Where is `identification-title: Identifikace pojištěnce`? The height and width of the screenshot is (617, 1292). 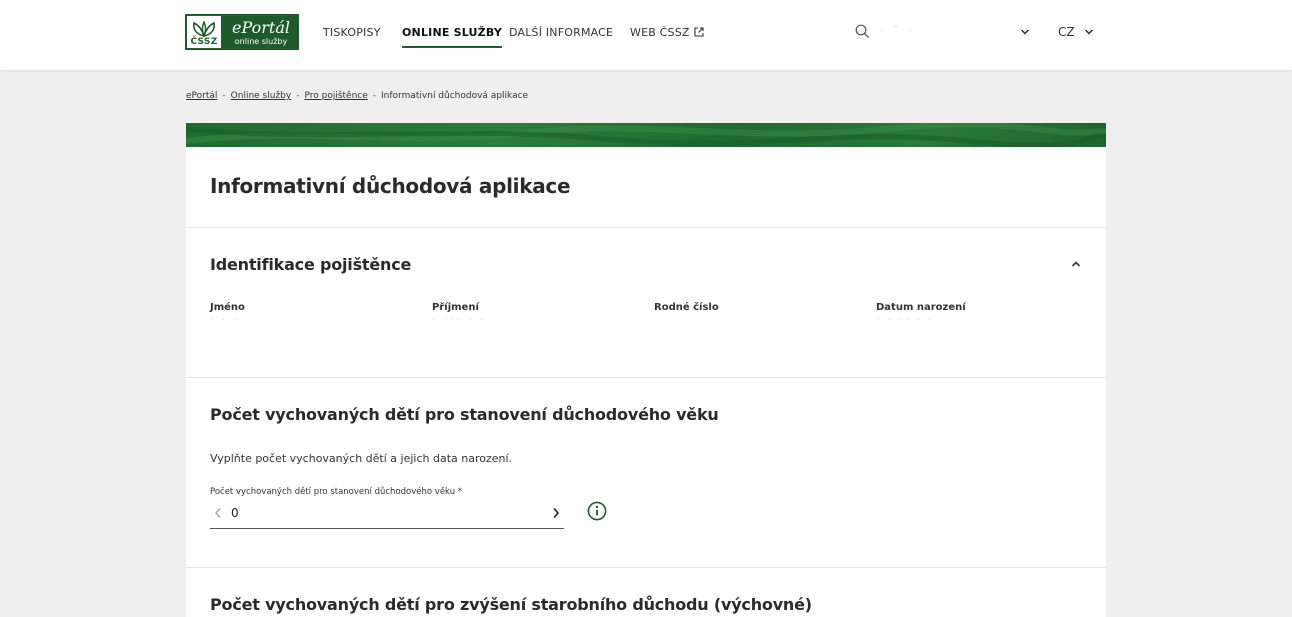 identification-title: Identifikace pojištěnce is located at coordinates (310, 264).